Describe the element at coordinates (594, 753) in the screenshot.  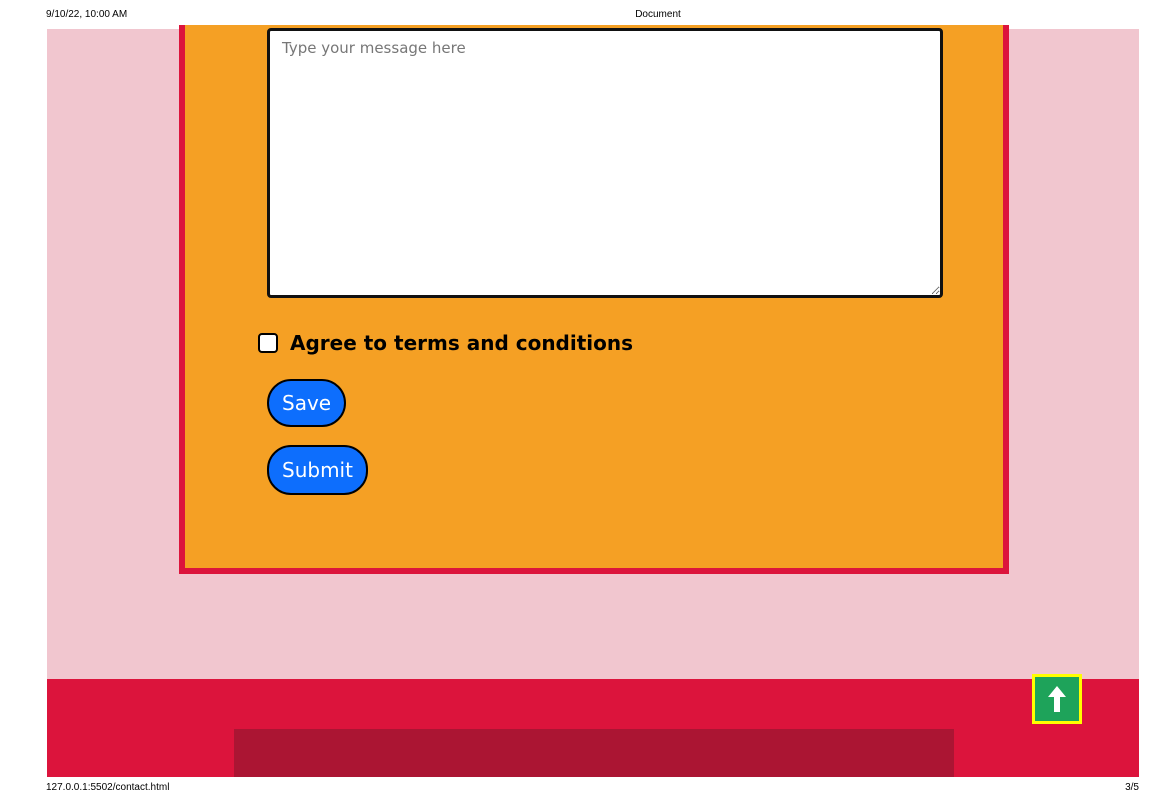
I see `footer-inner-bar` at that location.